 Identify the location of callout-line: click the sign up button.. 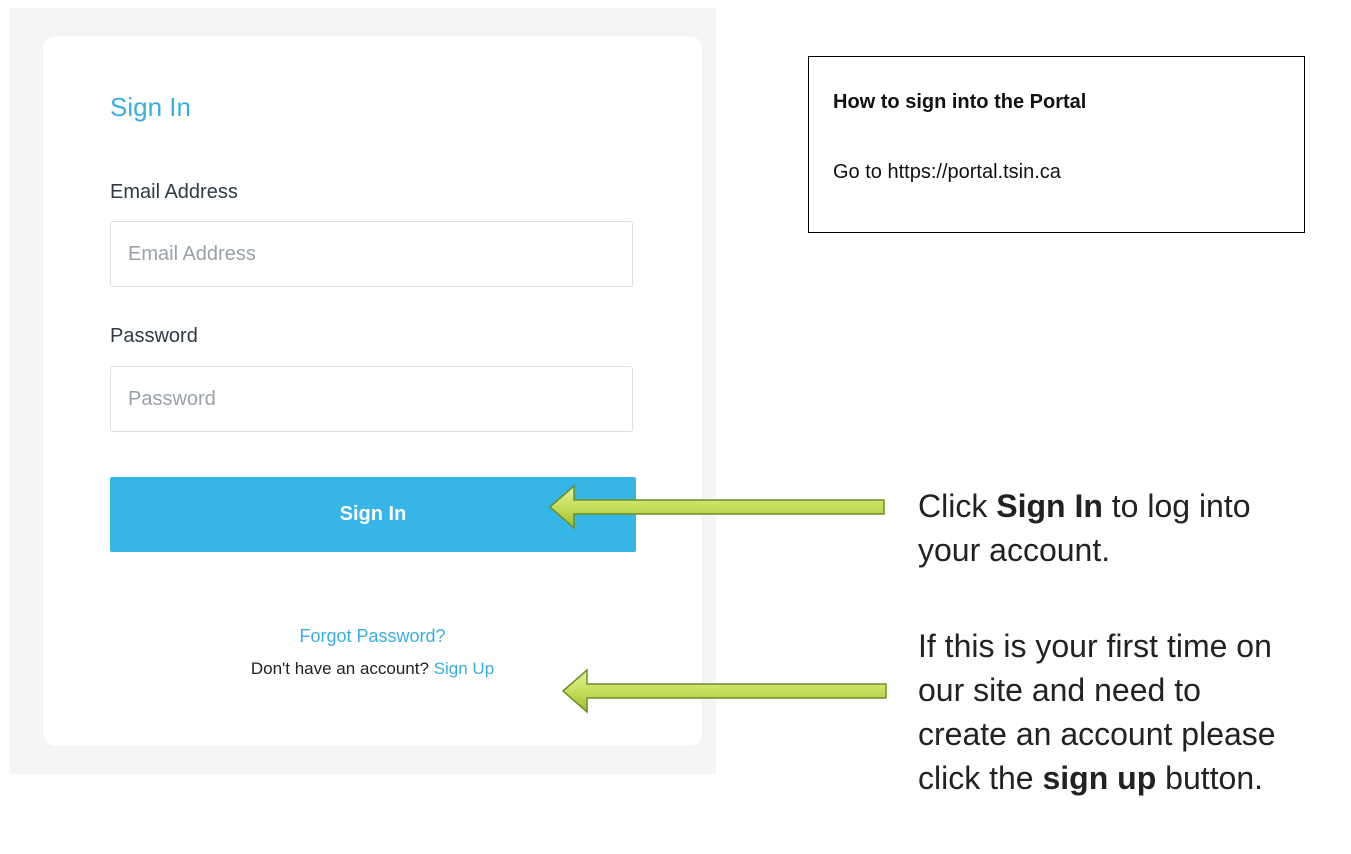
(1128, 778).